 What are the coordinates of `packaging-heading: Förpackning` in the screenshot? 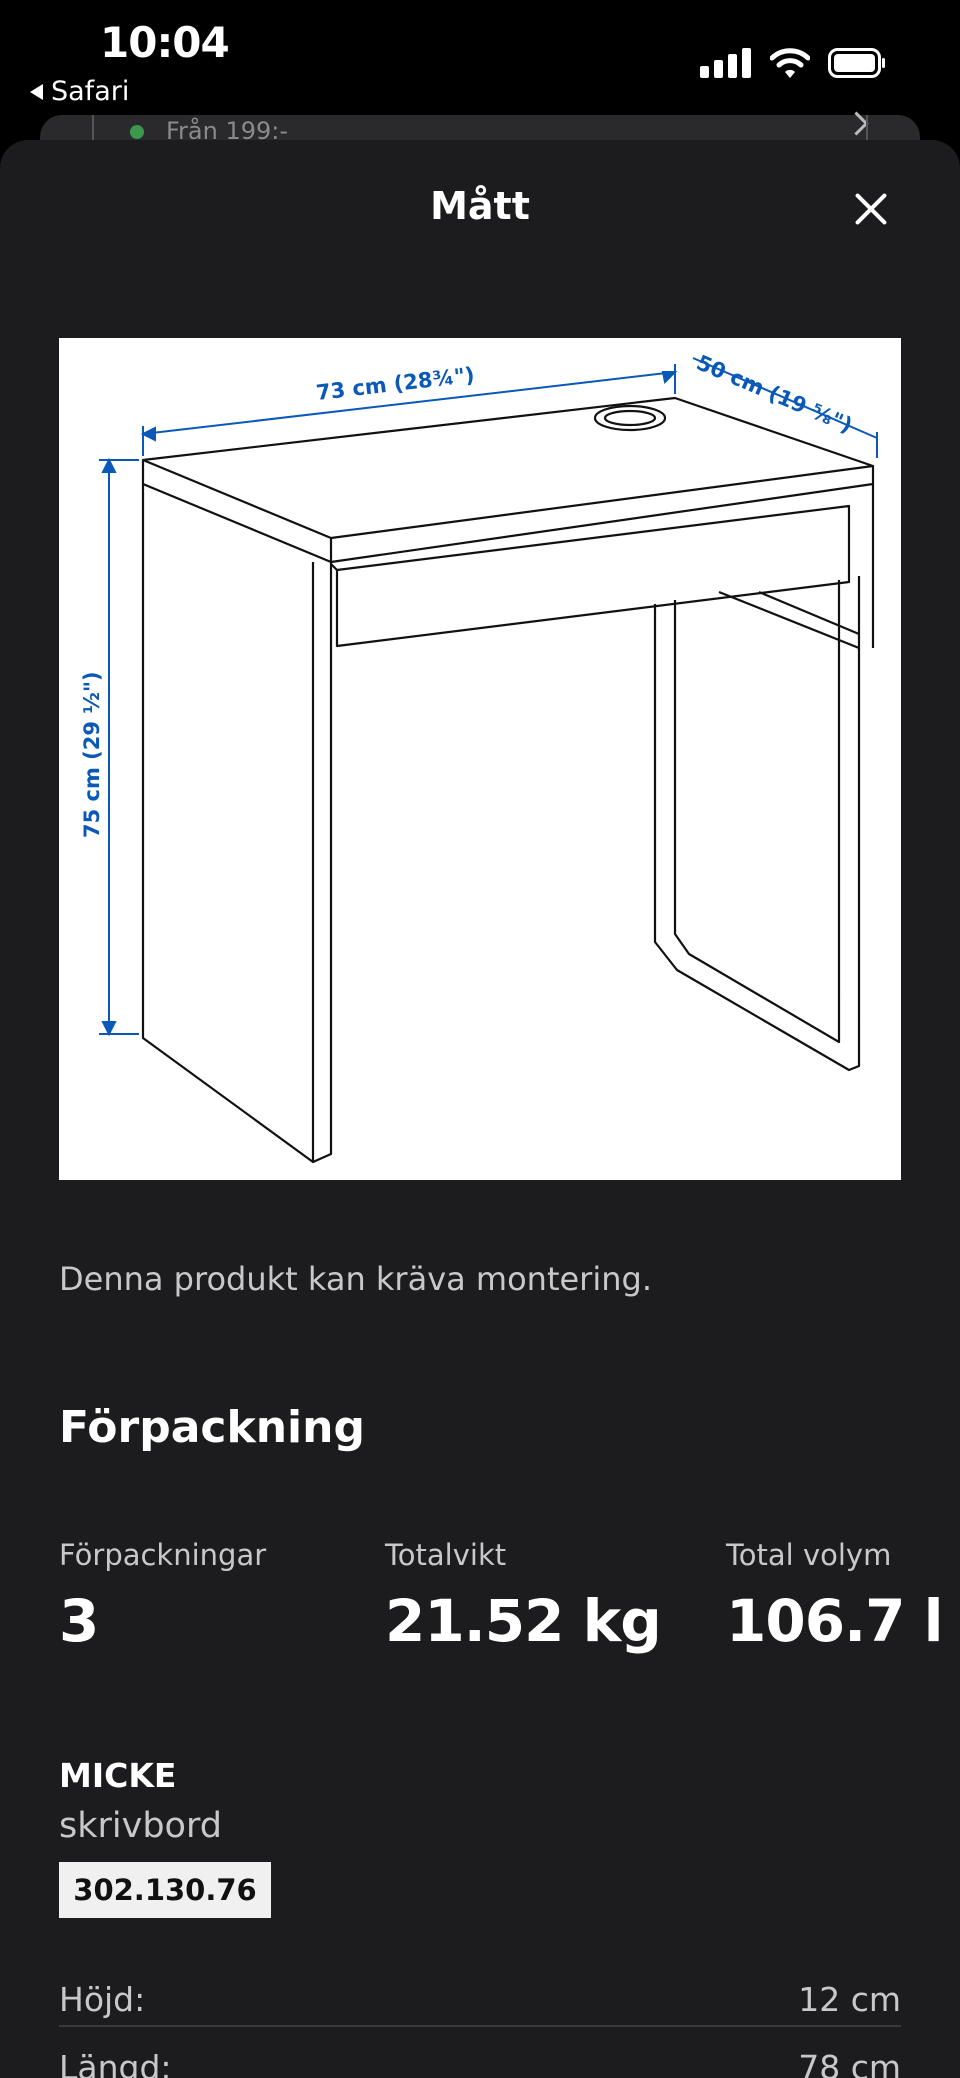 It's located at (212, 1427).